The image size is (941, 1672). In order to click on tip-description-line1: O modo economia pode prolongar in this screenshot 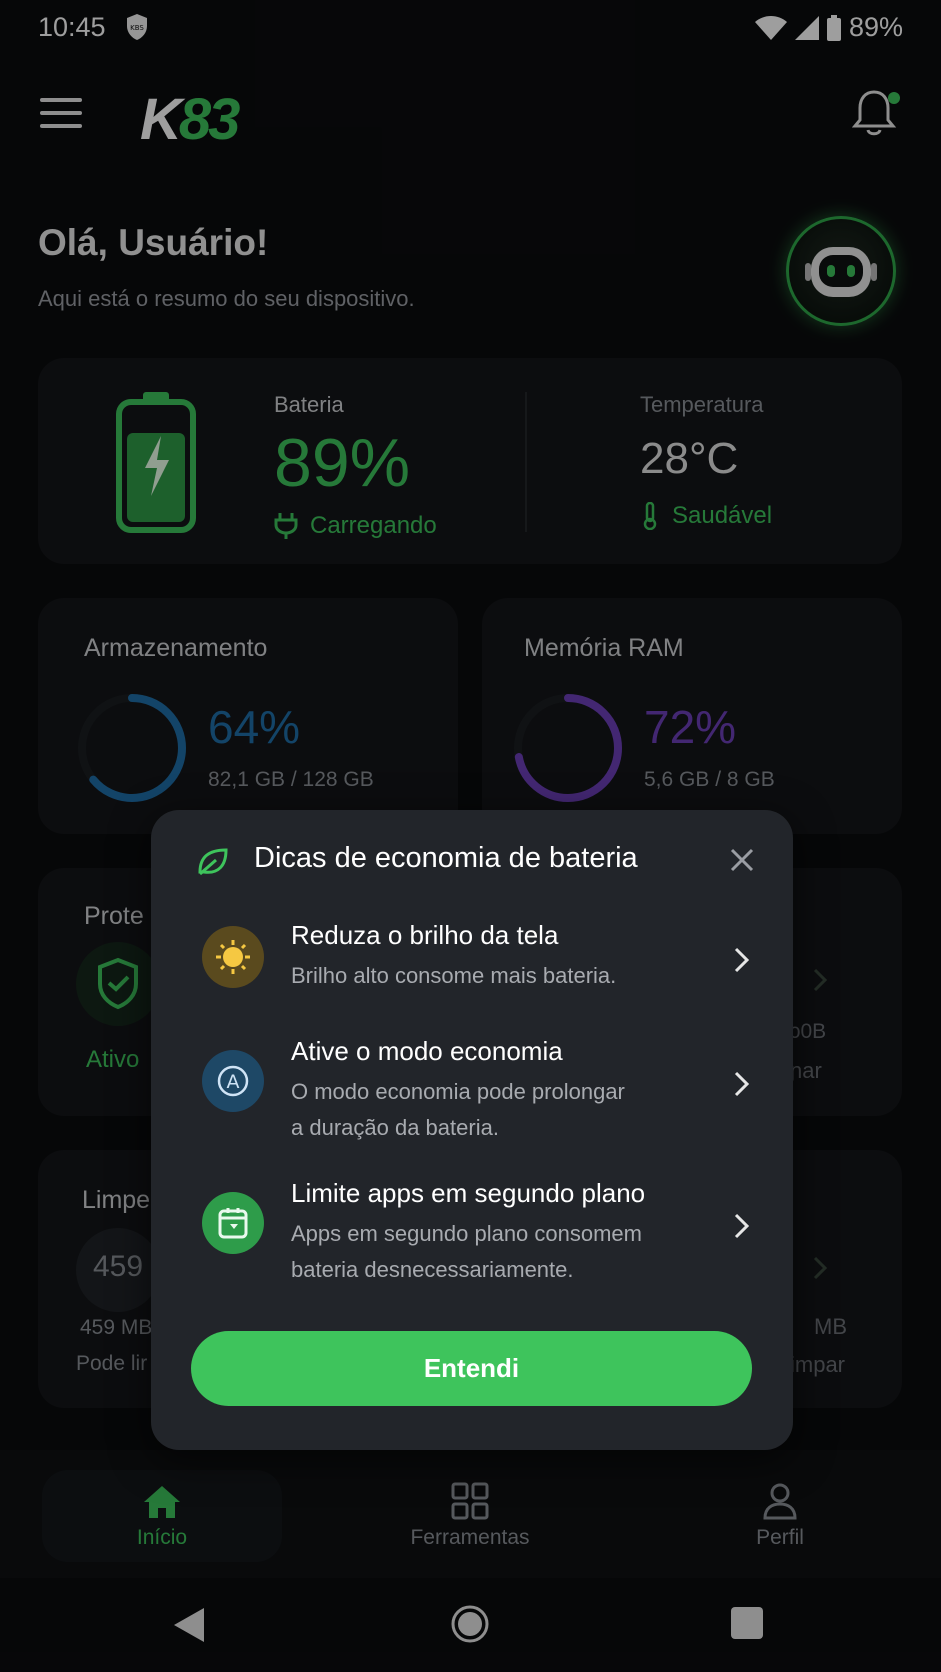, I will do `click(458, 1091)`.